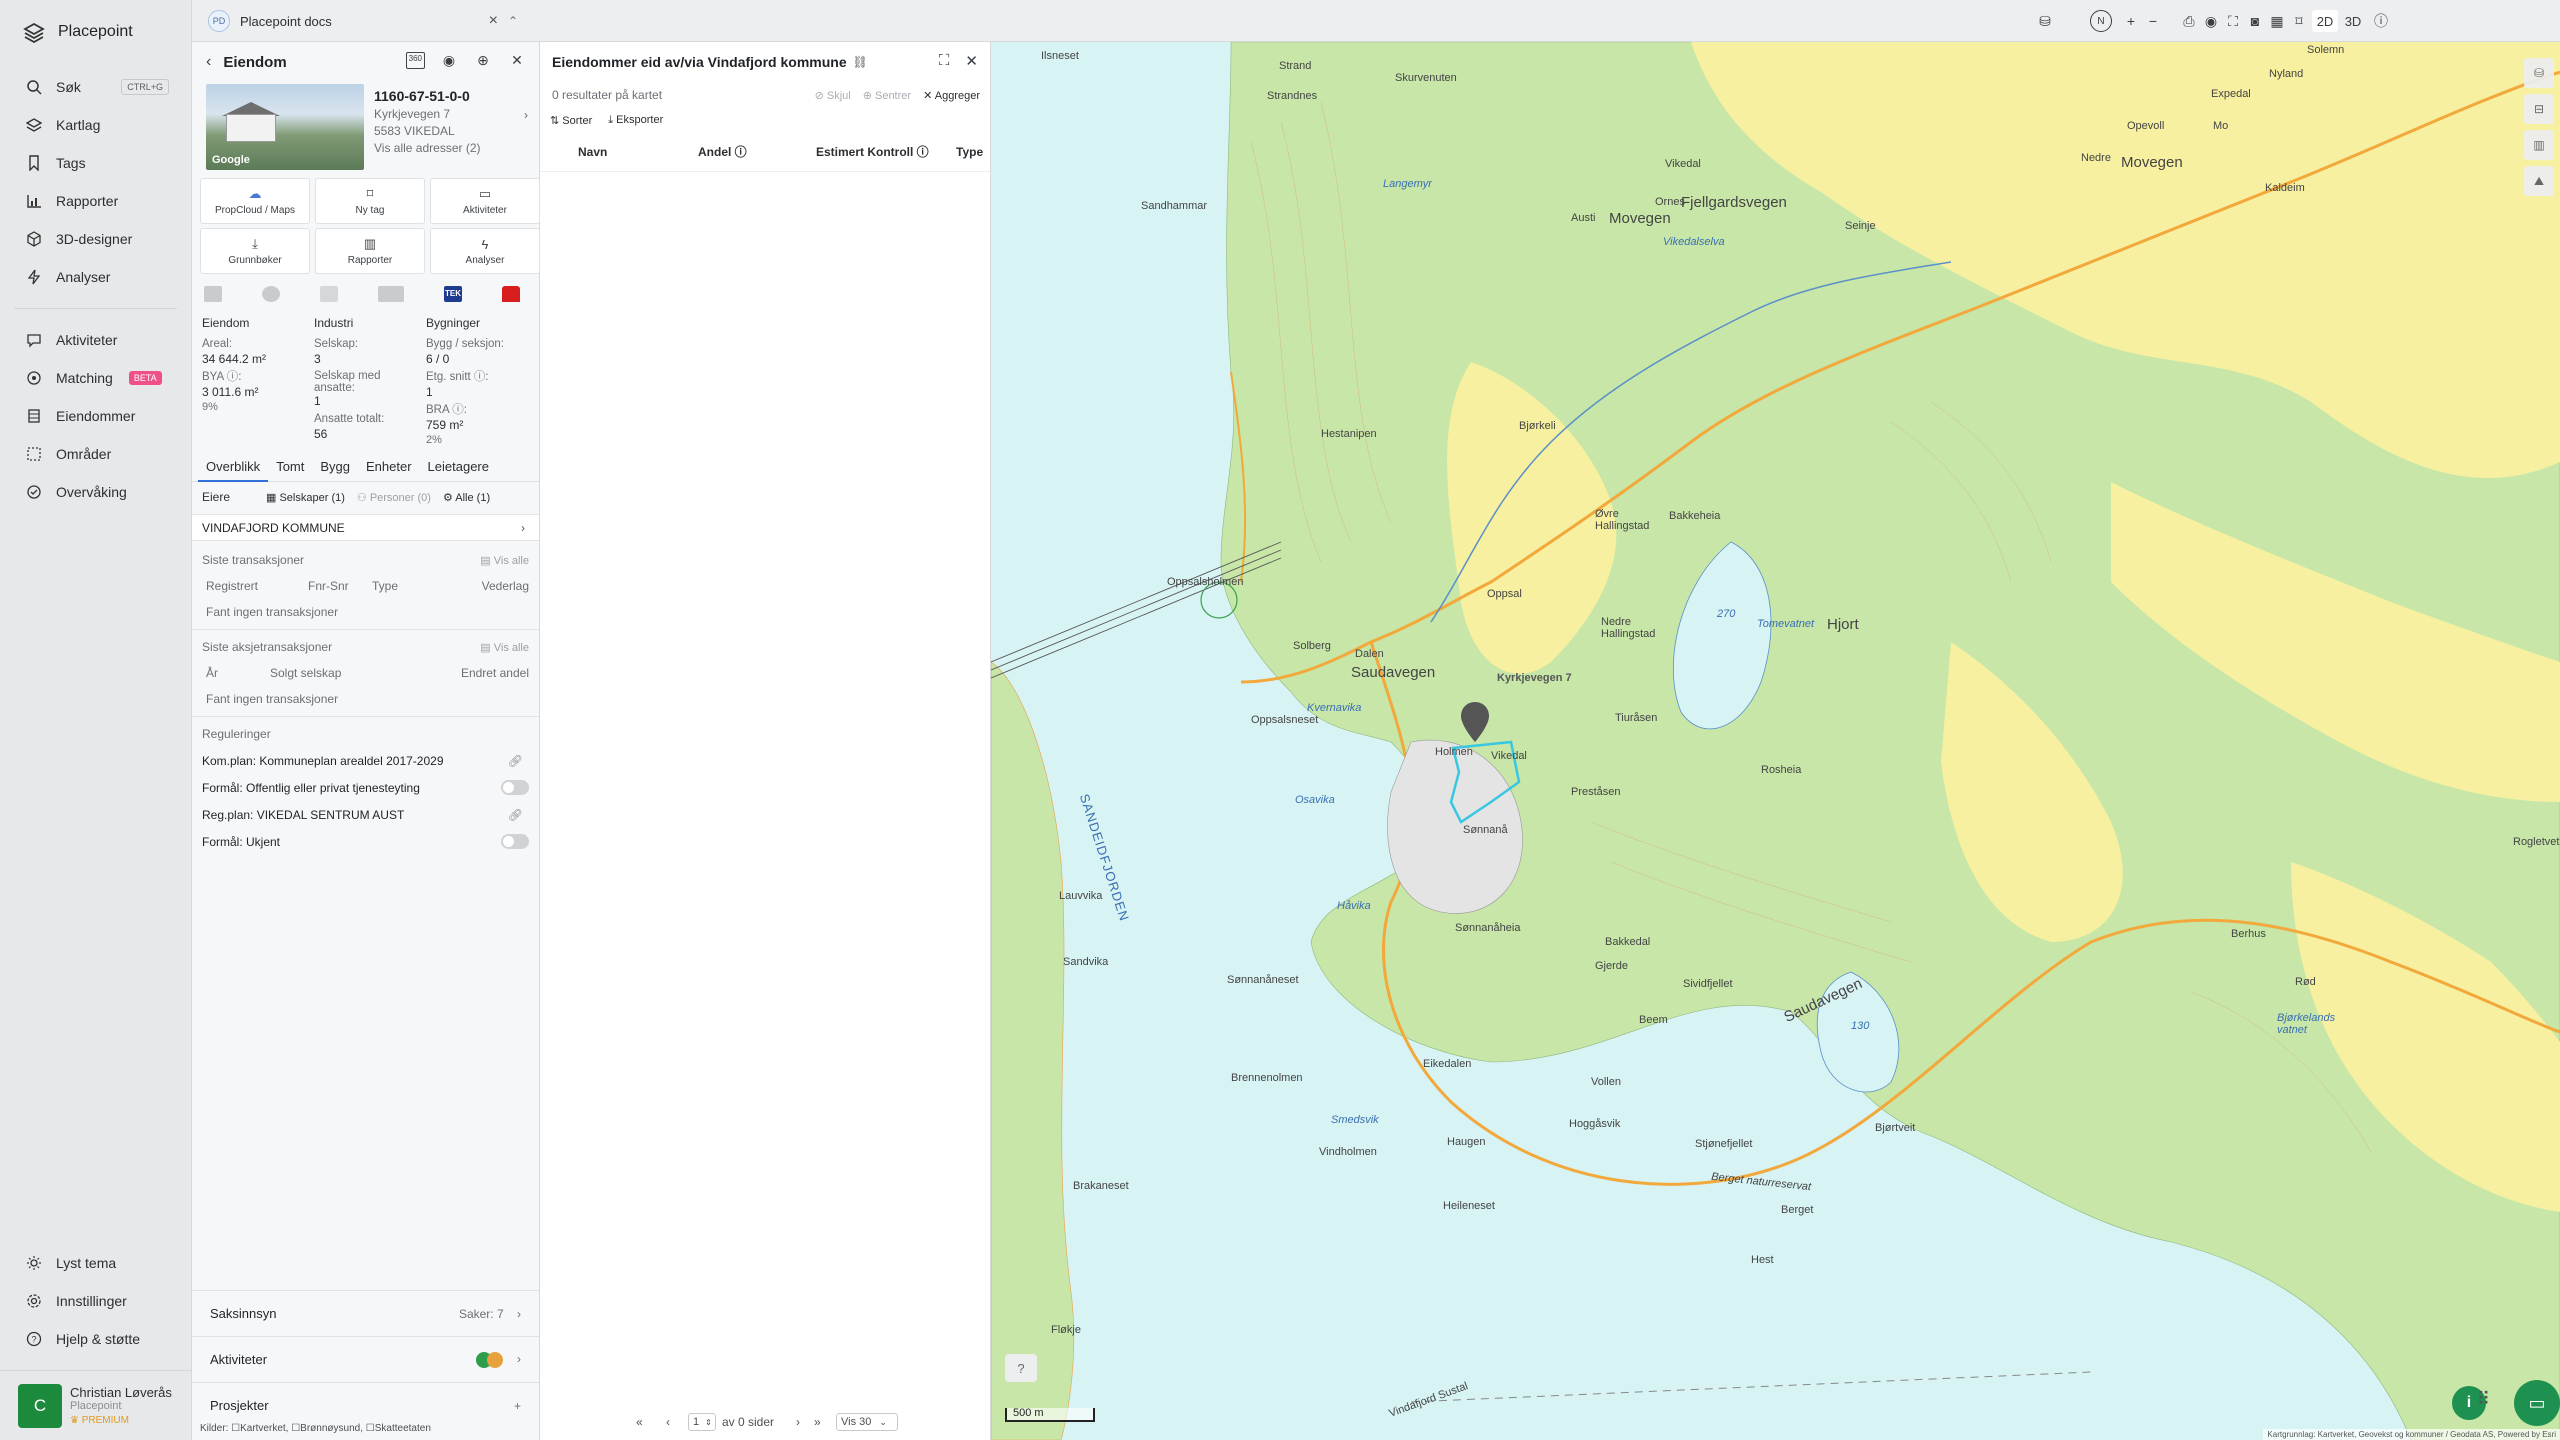  I want to click on document-tab: PD Placepoint docs × ⌃, so click(363, 21).